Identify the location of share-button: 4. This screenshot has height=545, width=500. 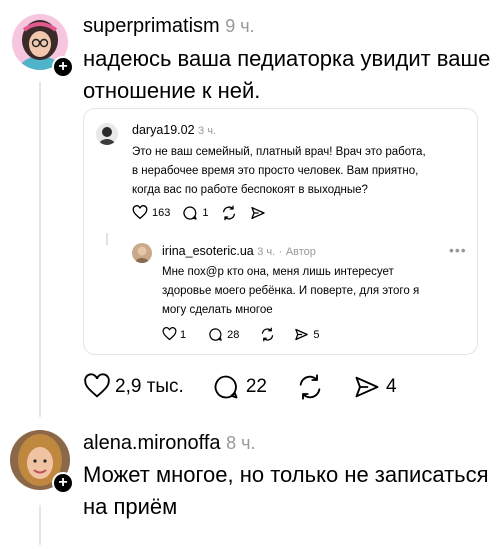
(375, 387).